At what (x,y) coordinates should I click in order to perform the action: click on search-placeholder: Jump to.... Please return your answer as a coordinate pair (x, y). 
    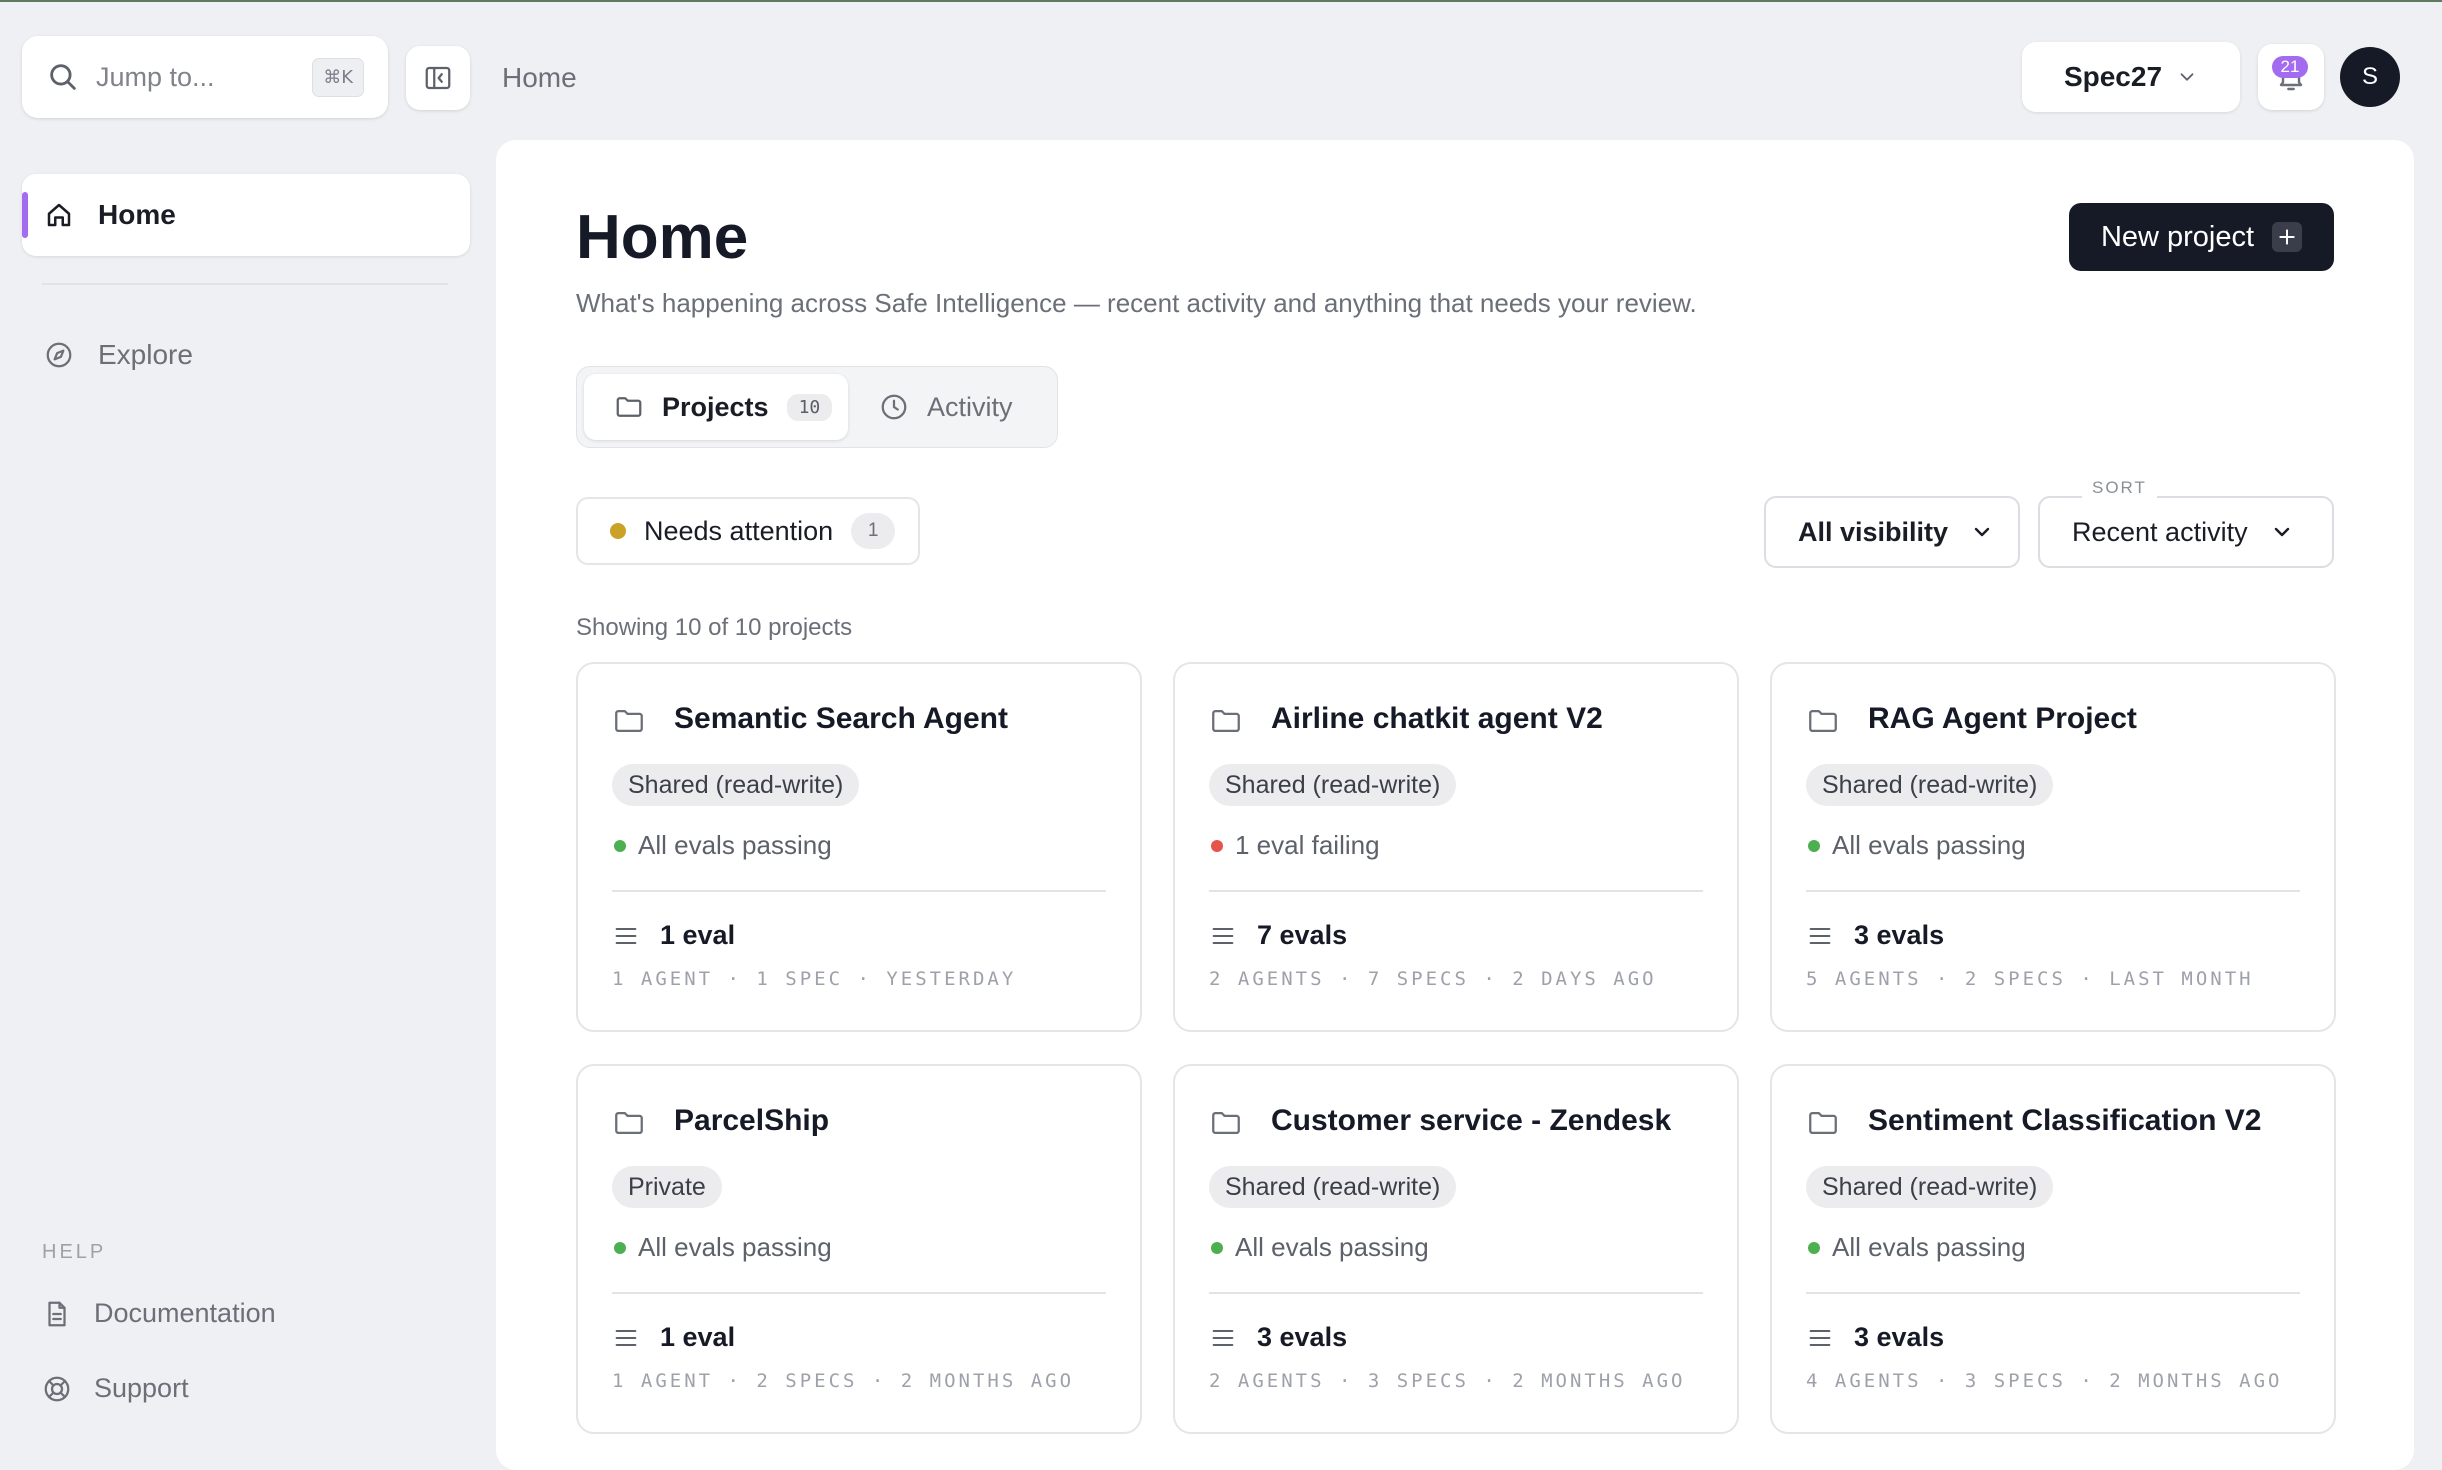
    Looking at the image, I should click on (204, 77).